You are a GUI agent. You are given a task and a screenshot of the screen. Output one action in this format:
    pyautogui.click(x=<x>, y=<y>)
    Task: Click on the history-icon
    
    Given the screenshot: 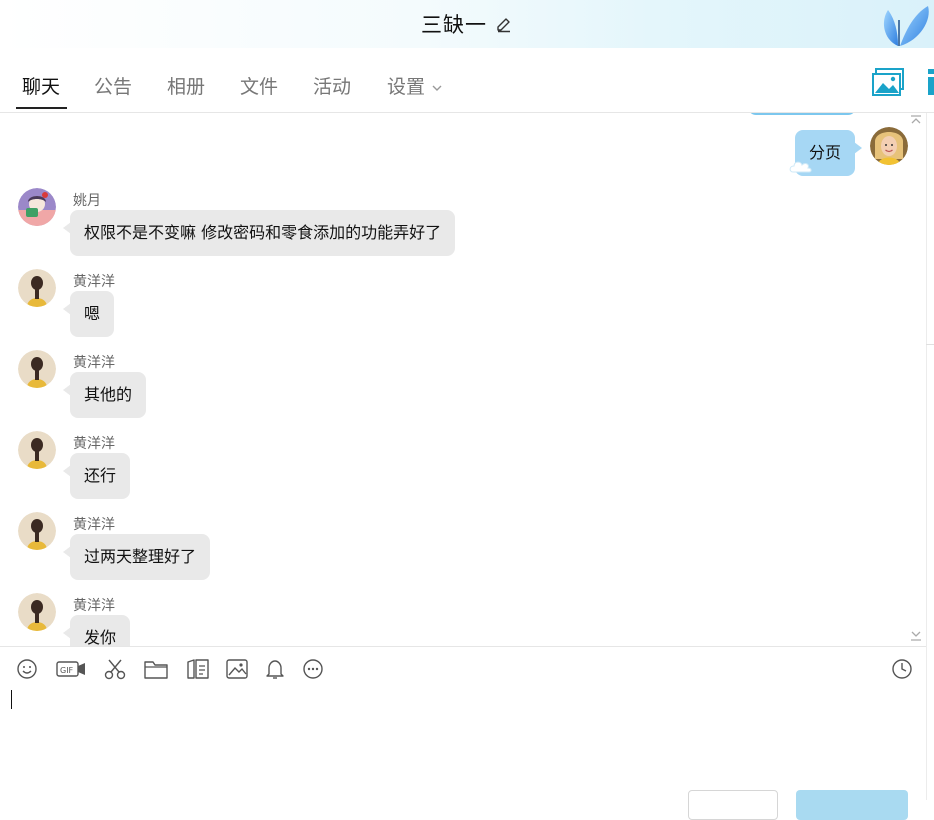 What is the action you would take?
    pyautogui.click(x=902, y=669)
    